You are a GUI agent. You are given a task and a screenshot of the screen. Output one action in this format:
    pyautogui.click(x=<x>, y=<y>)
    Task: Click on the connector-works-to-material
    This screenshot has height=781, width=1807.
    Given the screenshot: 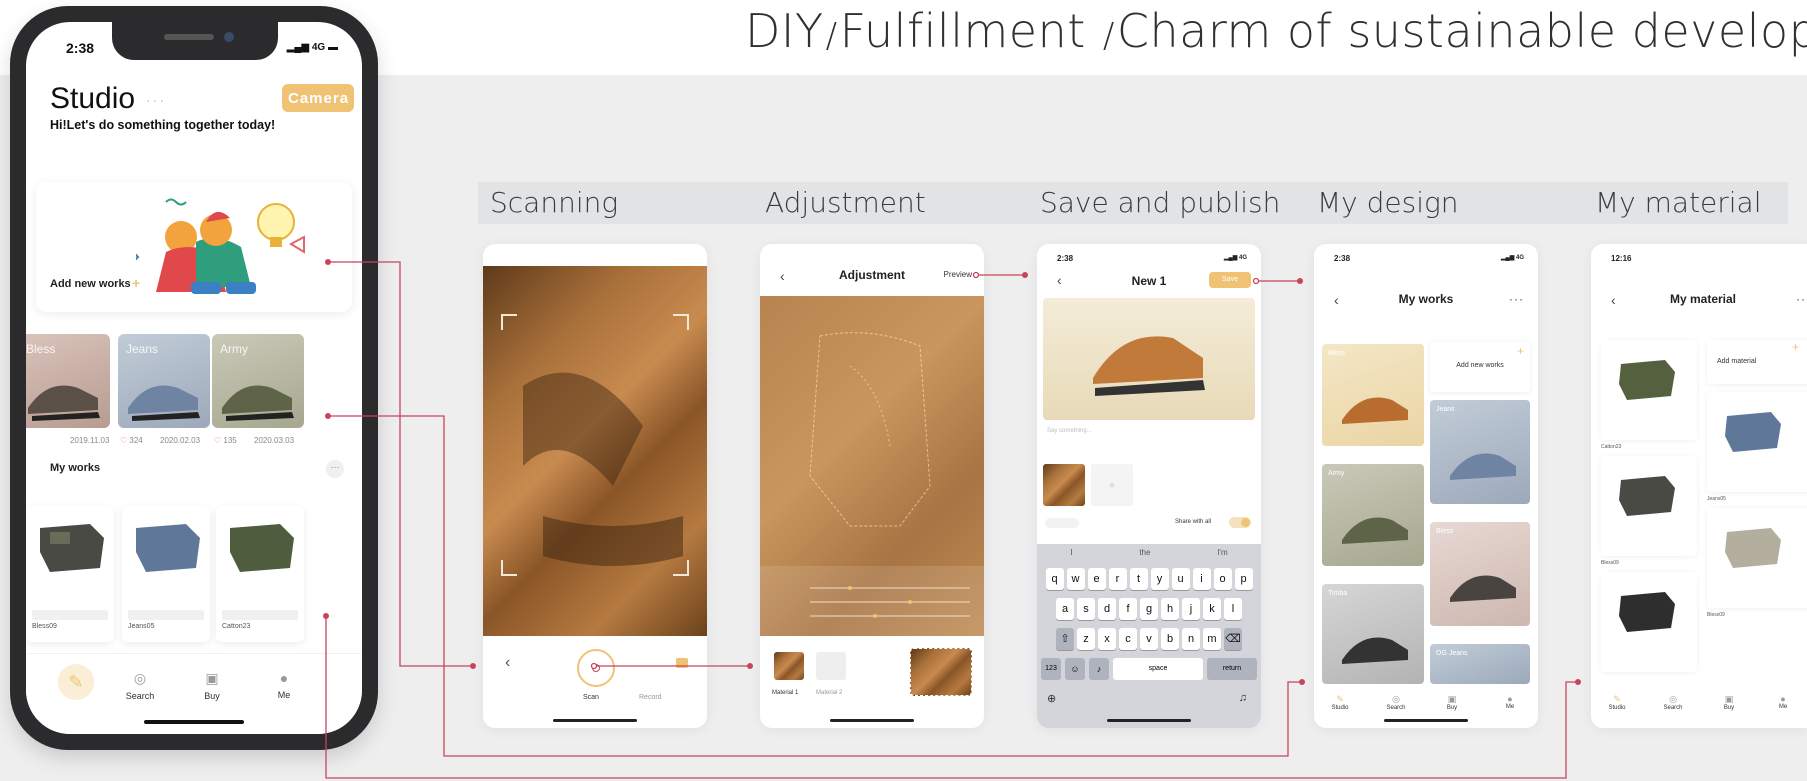 What is the action you would take?
    pyautogui.click(x=951, y=697)
    